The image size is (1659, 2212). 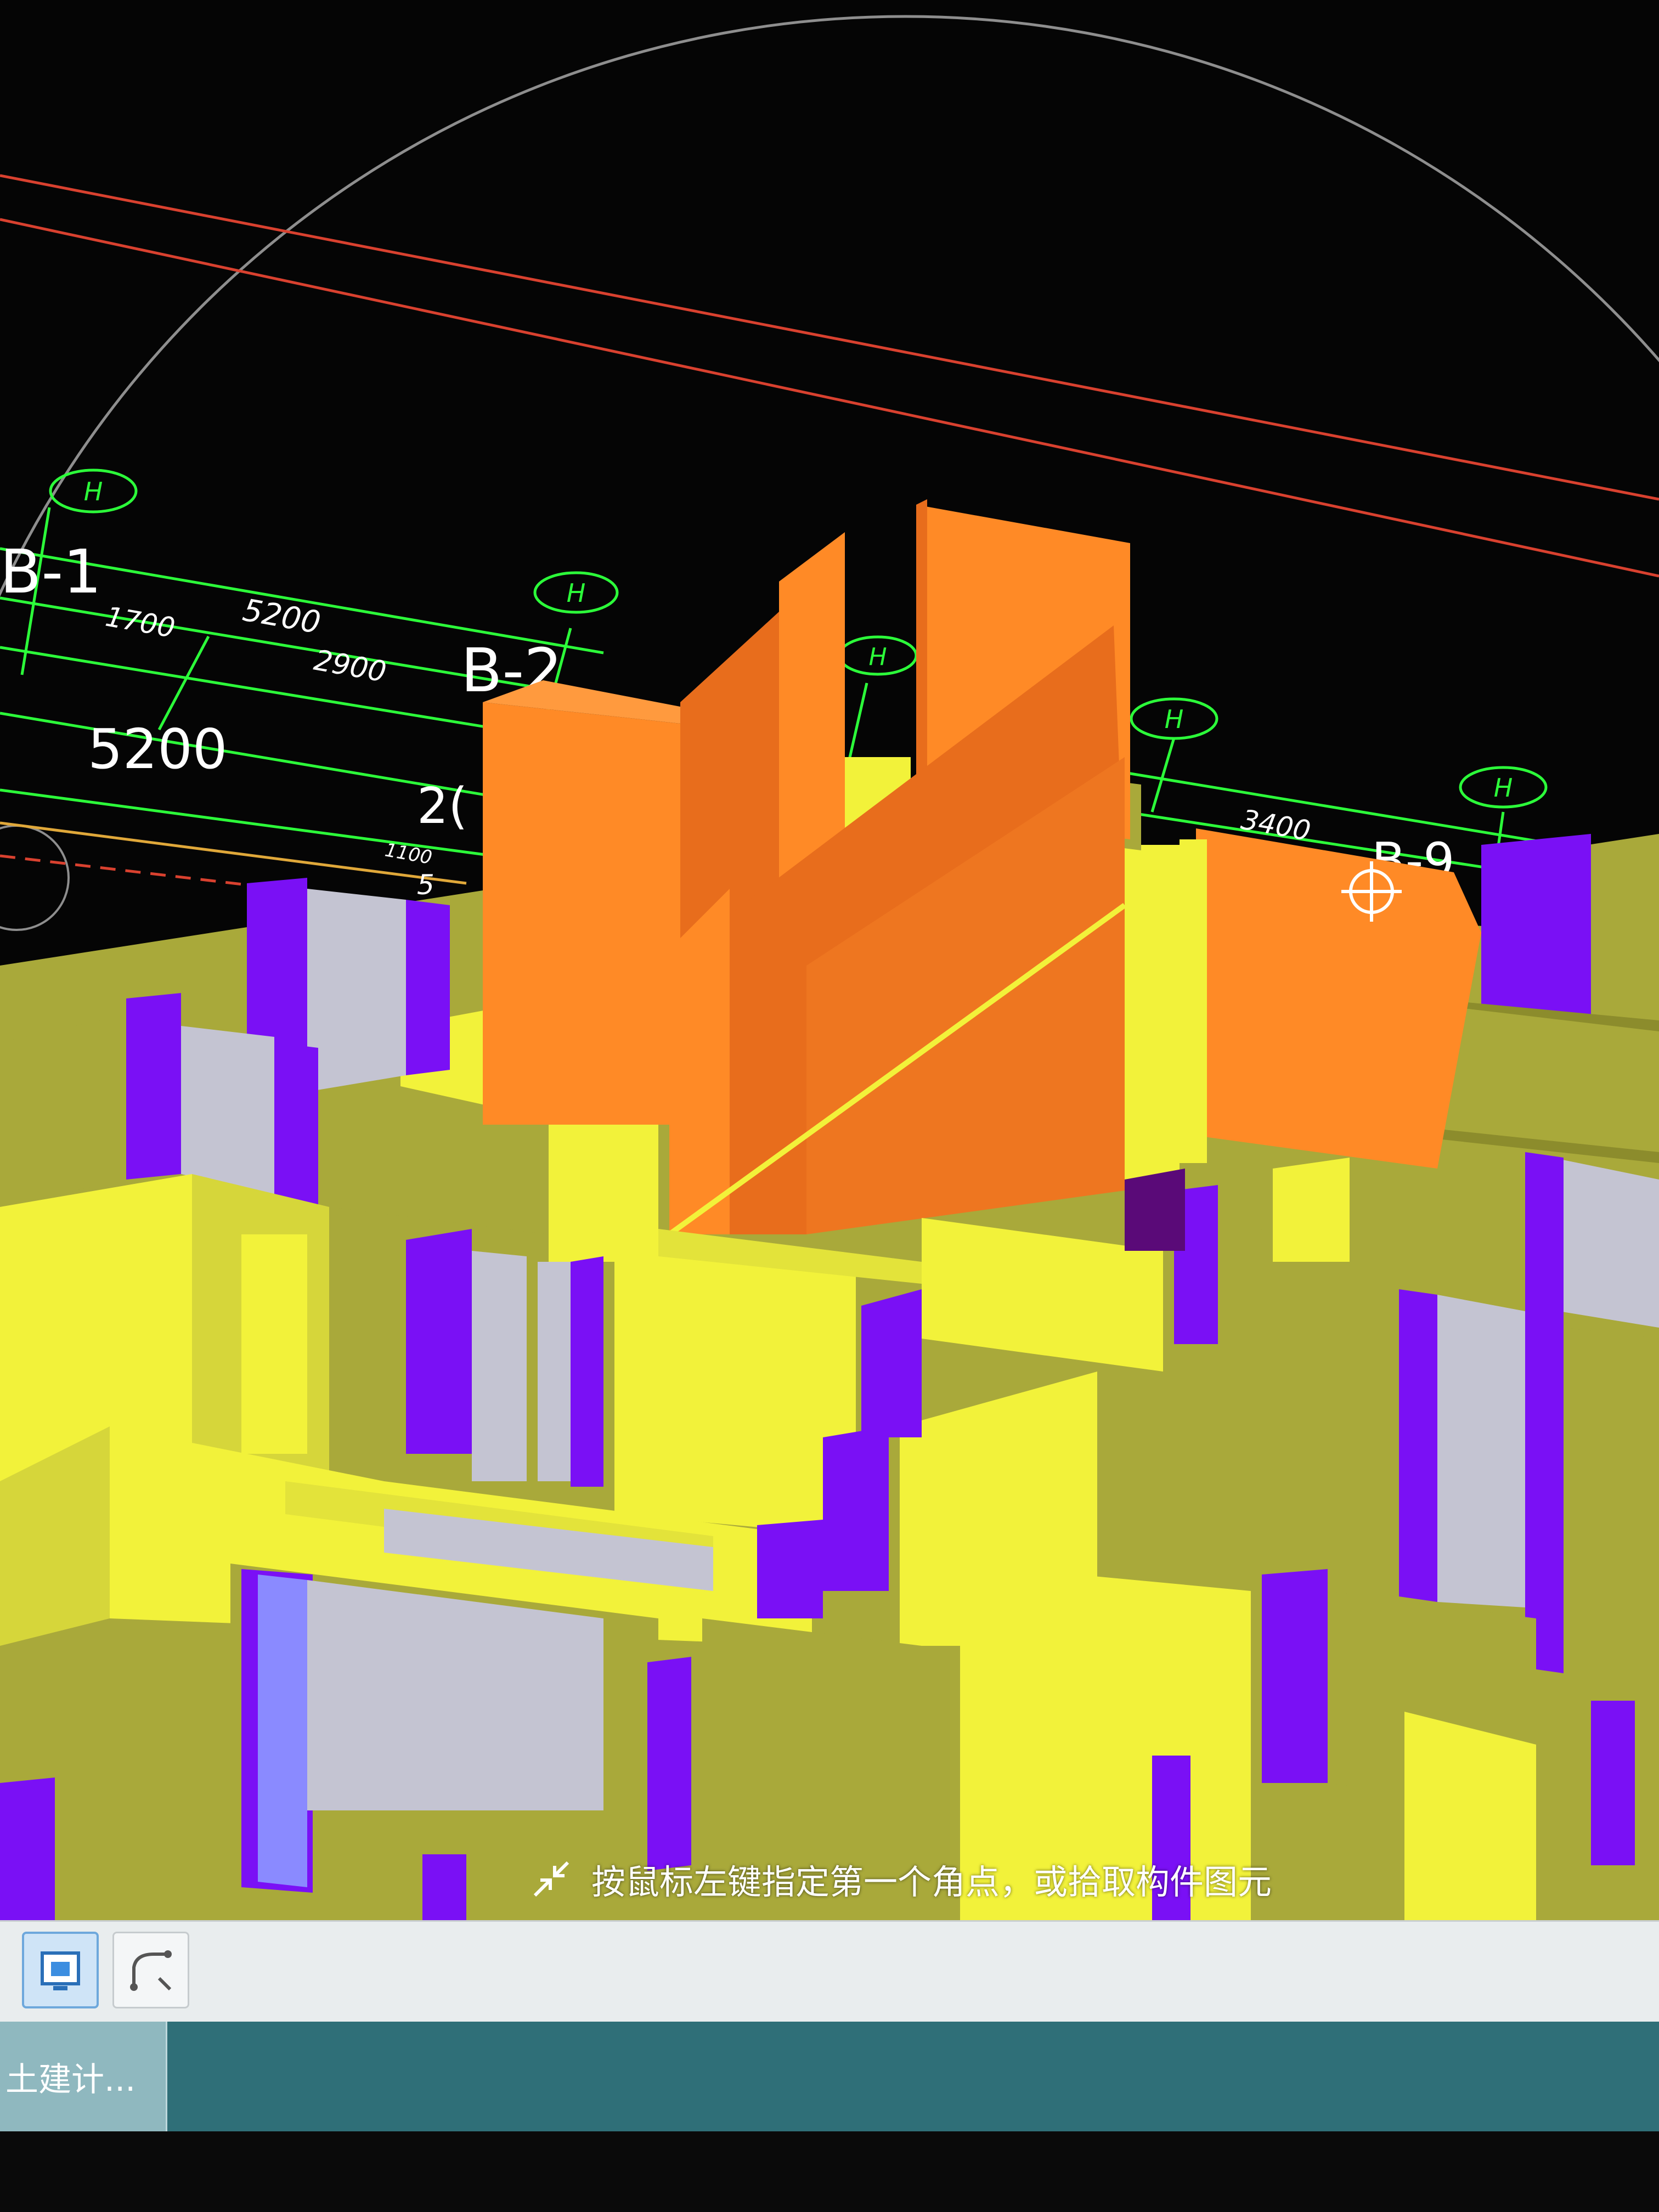 What do you see at coordinates (426, 885) in the screenshot?
I see `dimension-5: 5` at bounding box center [426, 885].